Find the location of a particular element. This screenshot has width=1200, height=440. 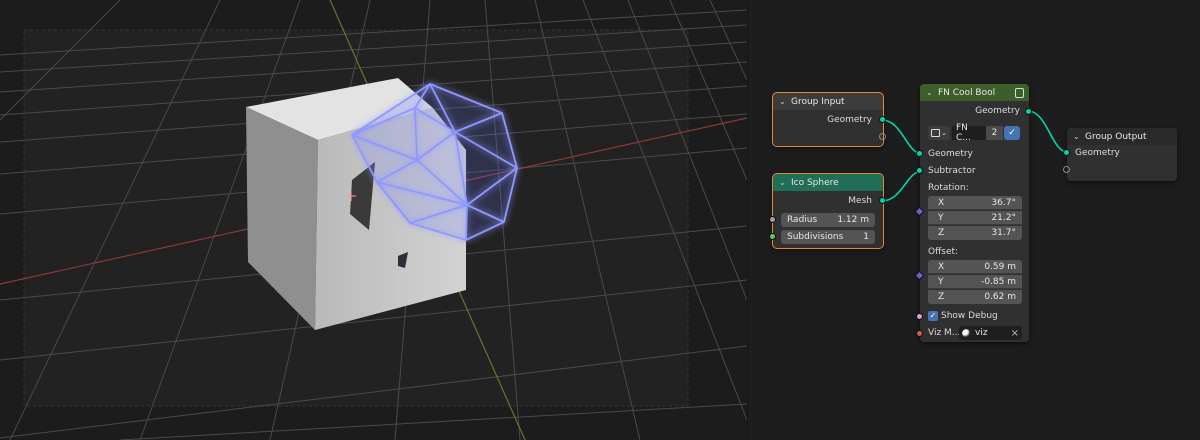

offset-z-field: Z 0.62 m is located at coordinates (975, 297).